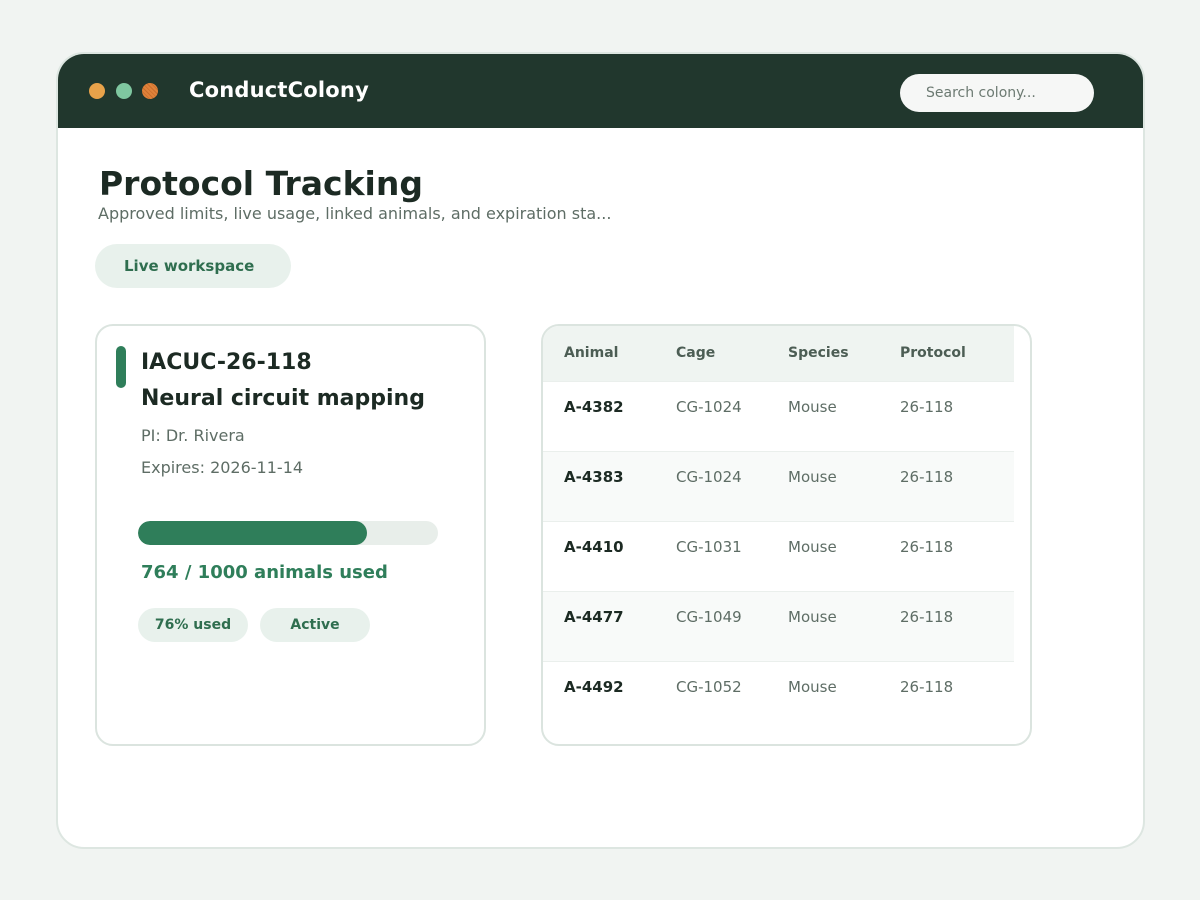 The image size is (1200, 900). I want to click on page-title: Protocol Tracking, so click(261, 183).